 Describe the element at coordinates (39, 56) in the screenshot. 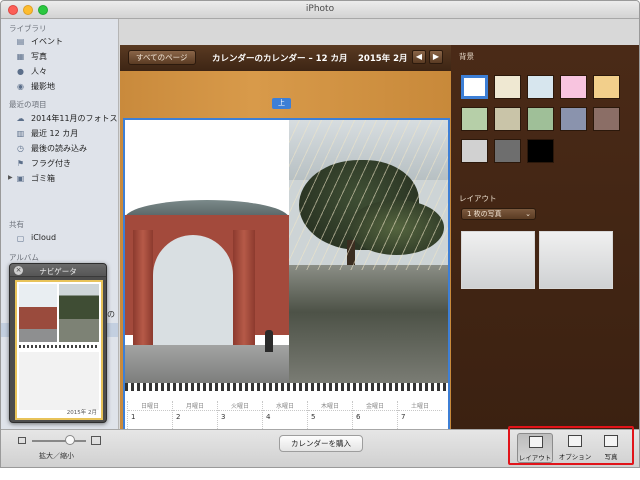

I see `sidebar-item-label: 写真` at that location.